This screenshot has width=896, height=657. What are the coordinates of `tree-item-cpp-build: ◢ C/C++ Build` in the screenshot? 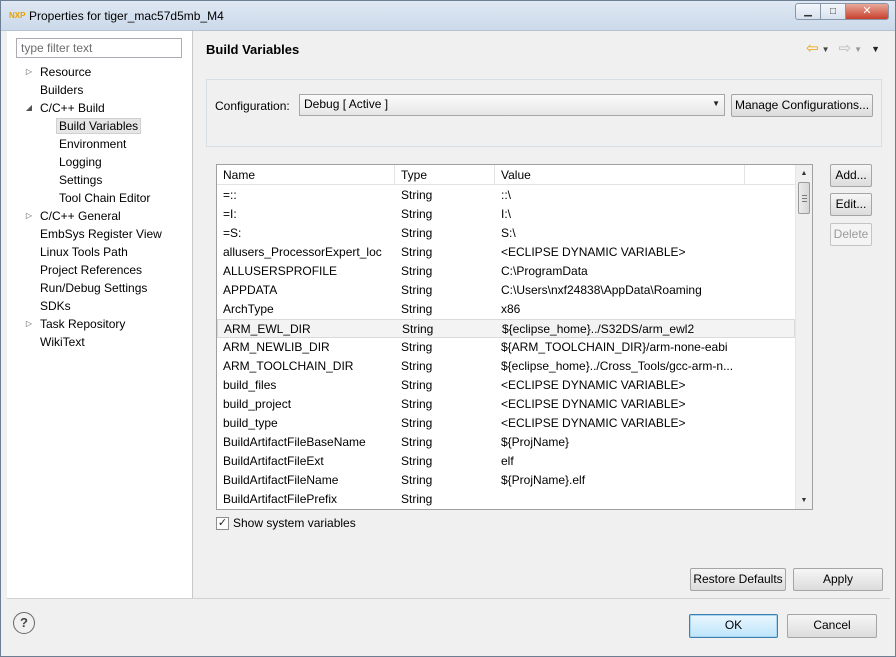 It's located at (64, 108).